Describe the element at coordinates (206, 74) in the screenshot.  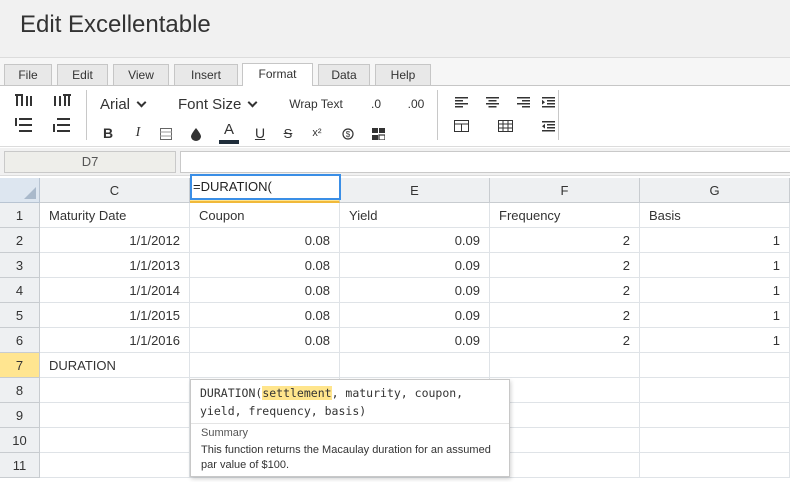
I see `tab-insert: Insert` at that location.